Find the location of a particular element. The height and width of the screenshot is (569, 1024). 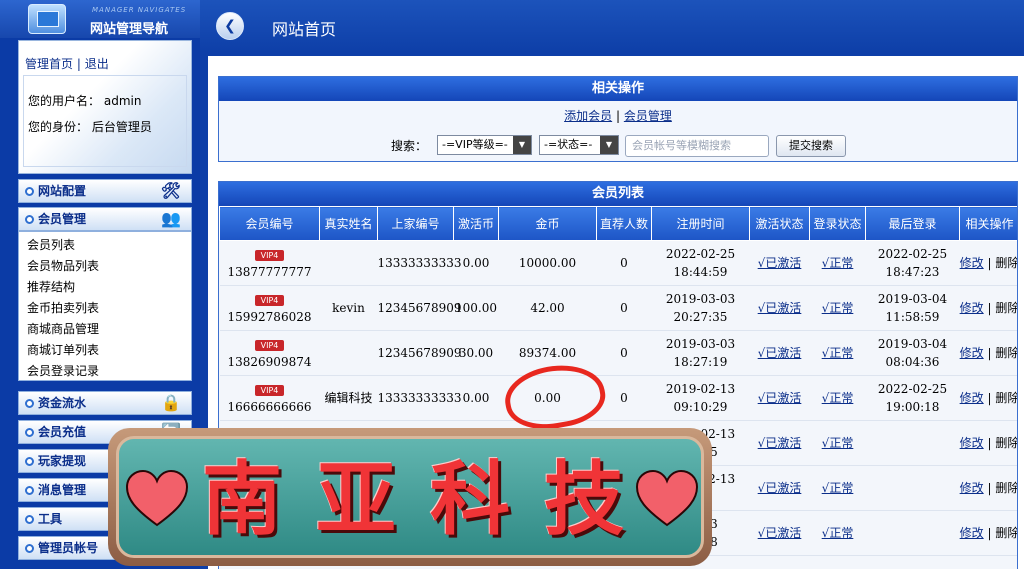

back-icon: ❮ is located at coordinates (230, 26).